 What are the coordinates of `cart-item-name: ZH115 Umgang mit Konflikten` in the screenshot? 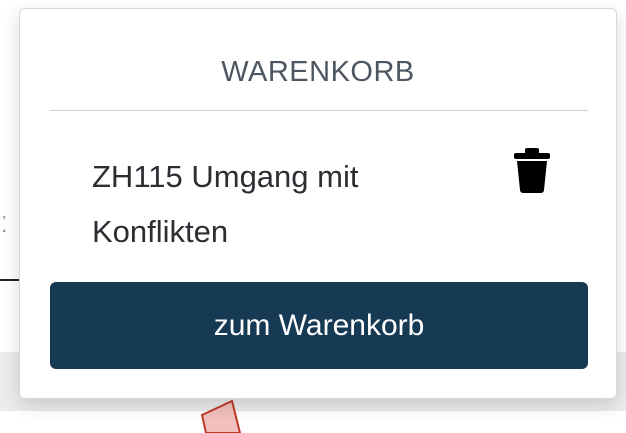 It's located at (225, 204).